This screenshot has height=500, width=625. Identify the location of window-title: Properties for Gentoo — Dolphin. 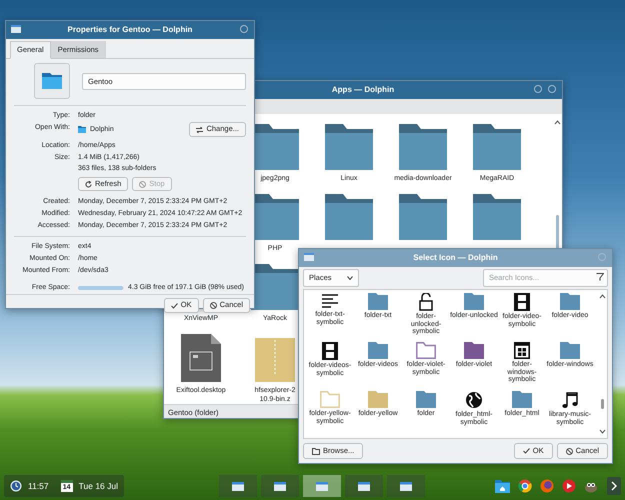
(130, 30).